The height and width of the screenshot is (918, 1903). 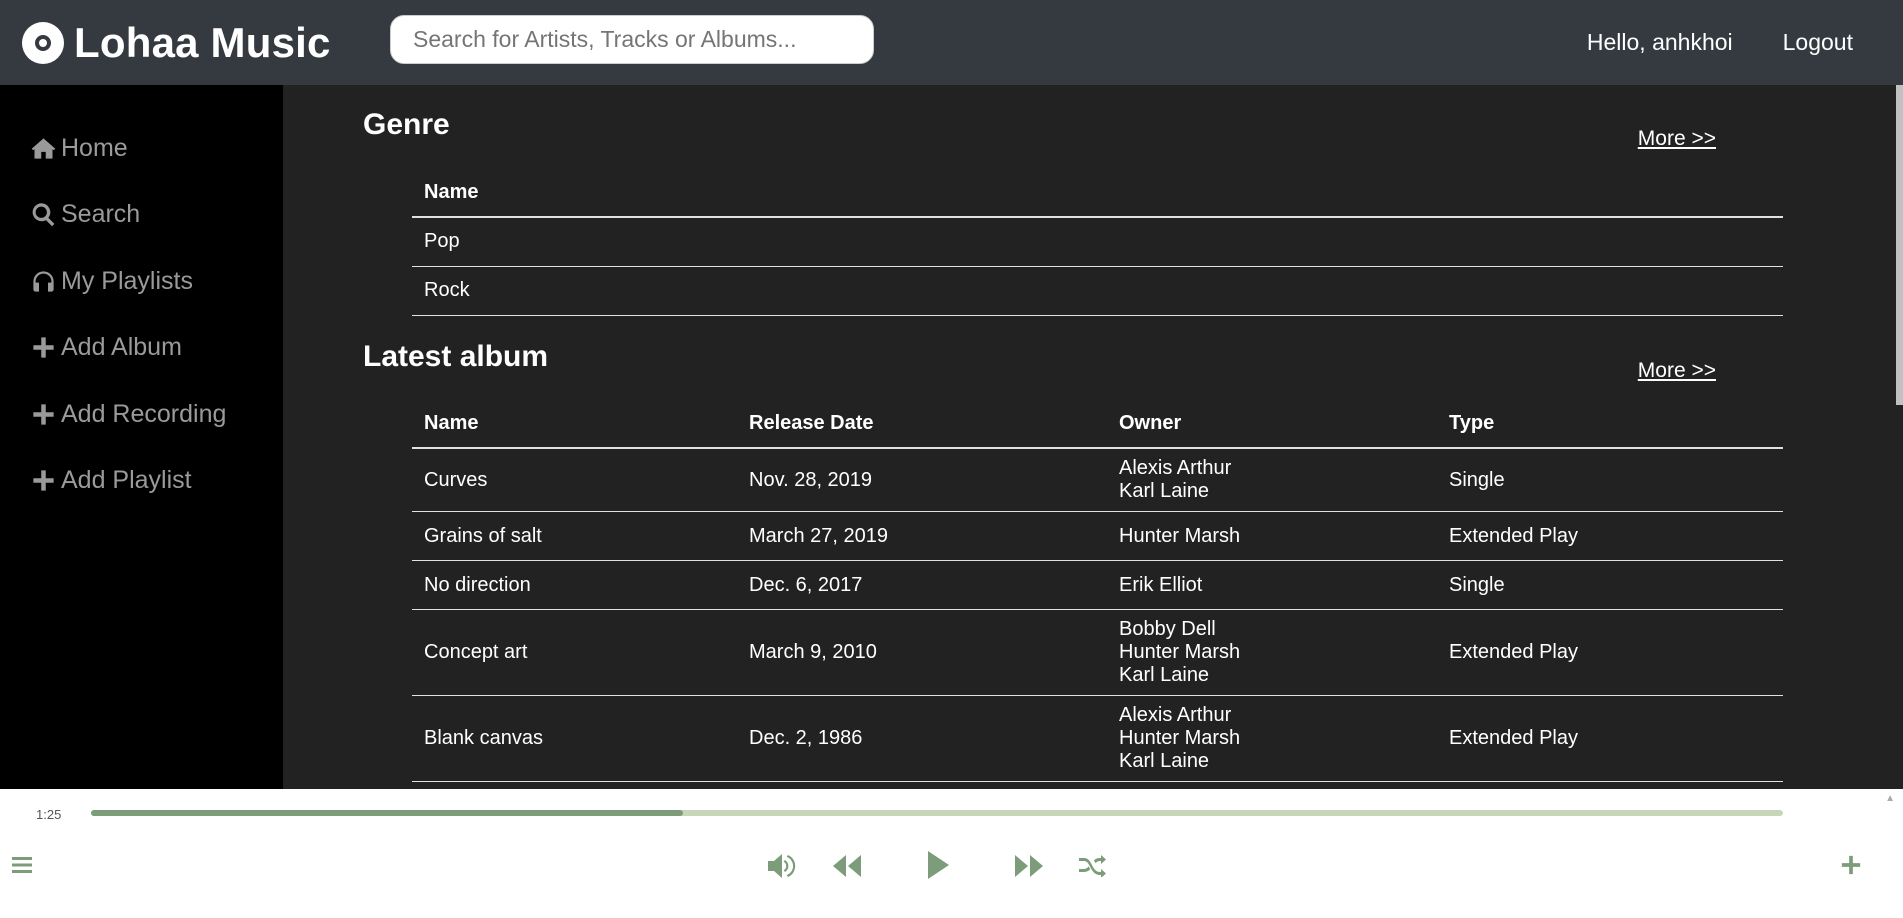 I want to click on album-name-cell: Curves, so click(x=574, y=480).